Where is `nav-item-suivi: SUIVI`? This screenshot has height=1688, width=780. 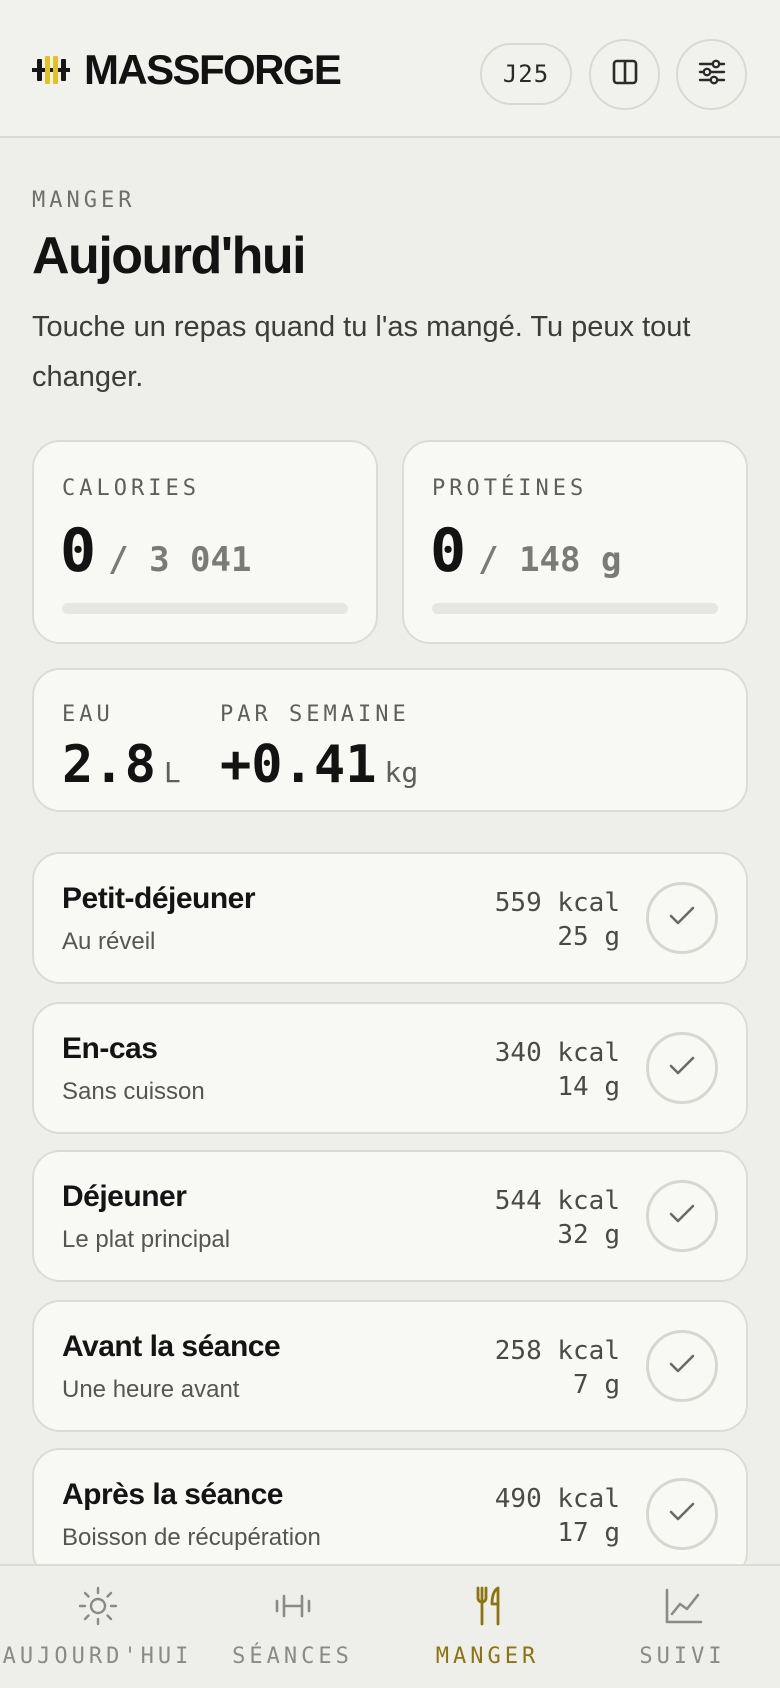
nav-item-suivi: SUIVI is located at coordinates (682, 1627).